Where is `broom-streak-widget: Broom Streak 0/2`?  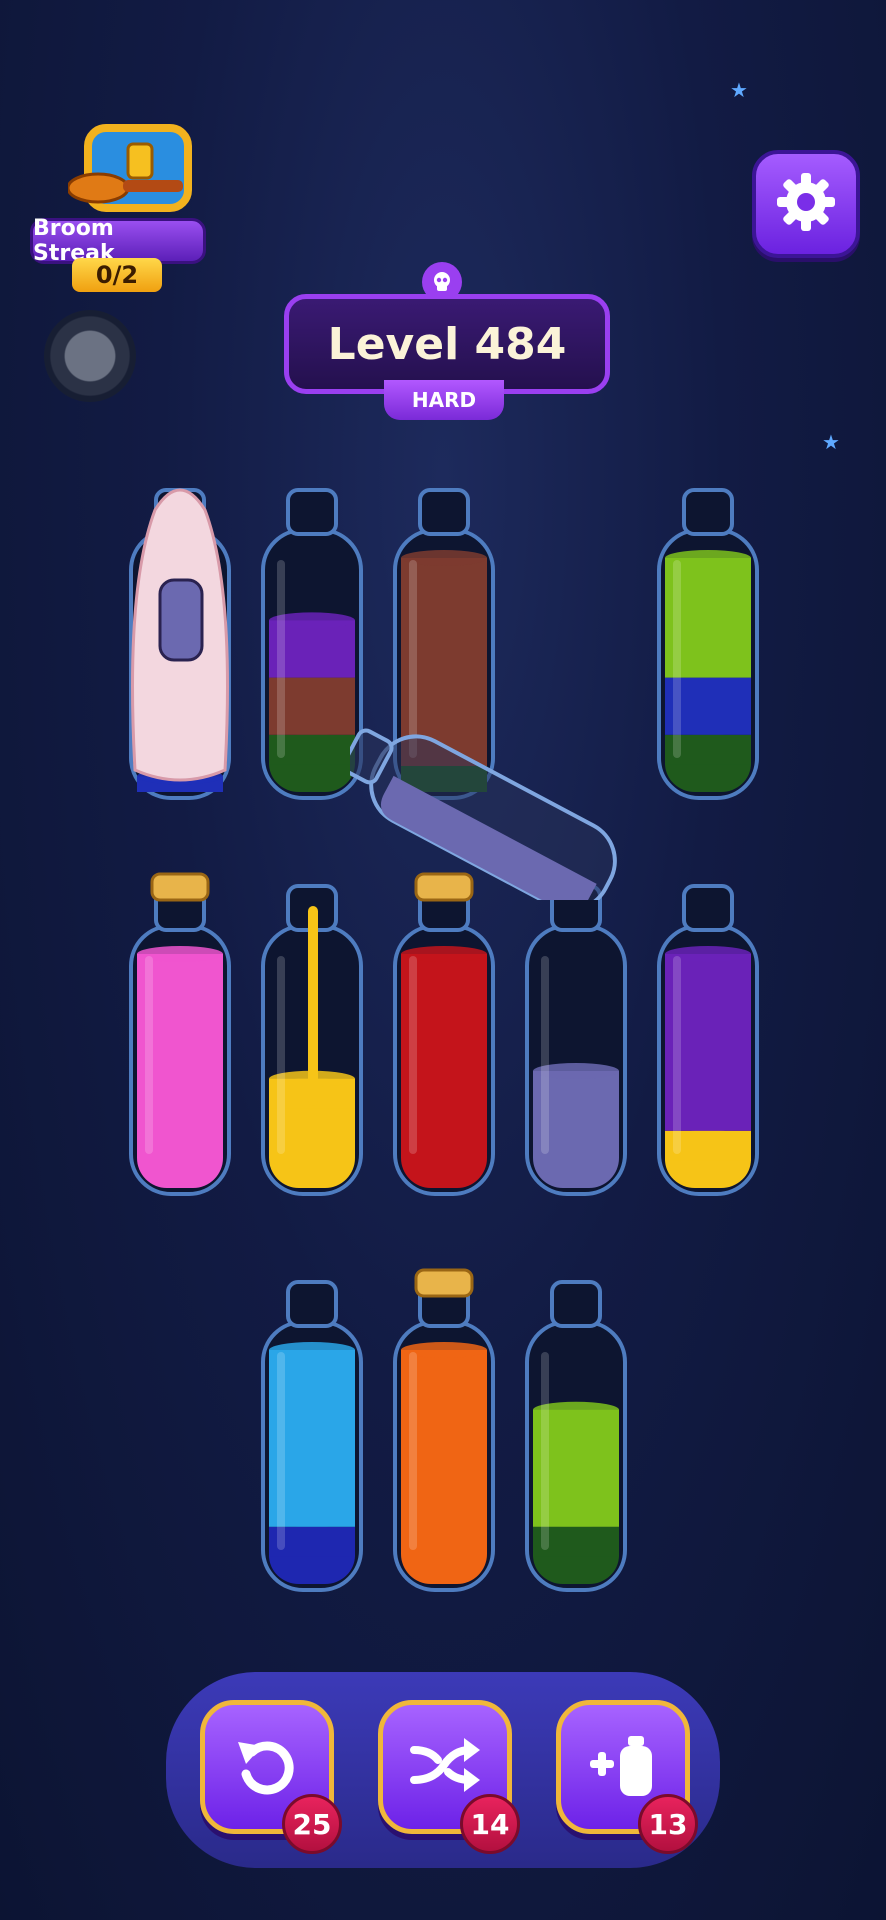 broom-streak-widget: Broom Streak 0/2 is located at coordinates (115, 208).